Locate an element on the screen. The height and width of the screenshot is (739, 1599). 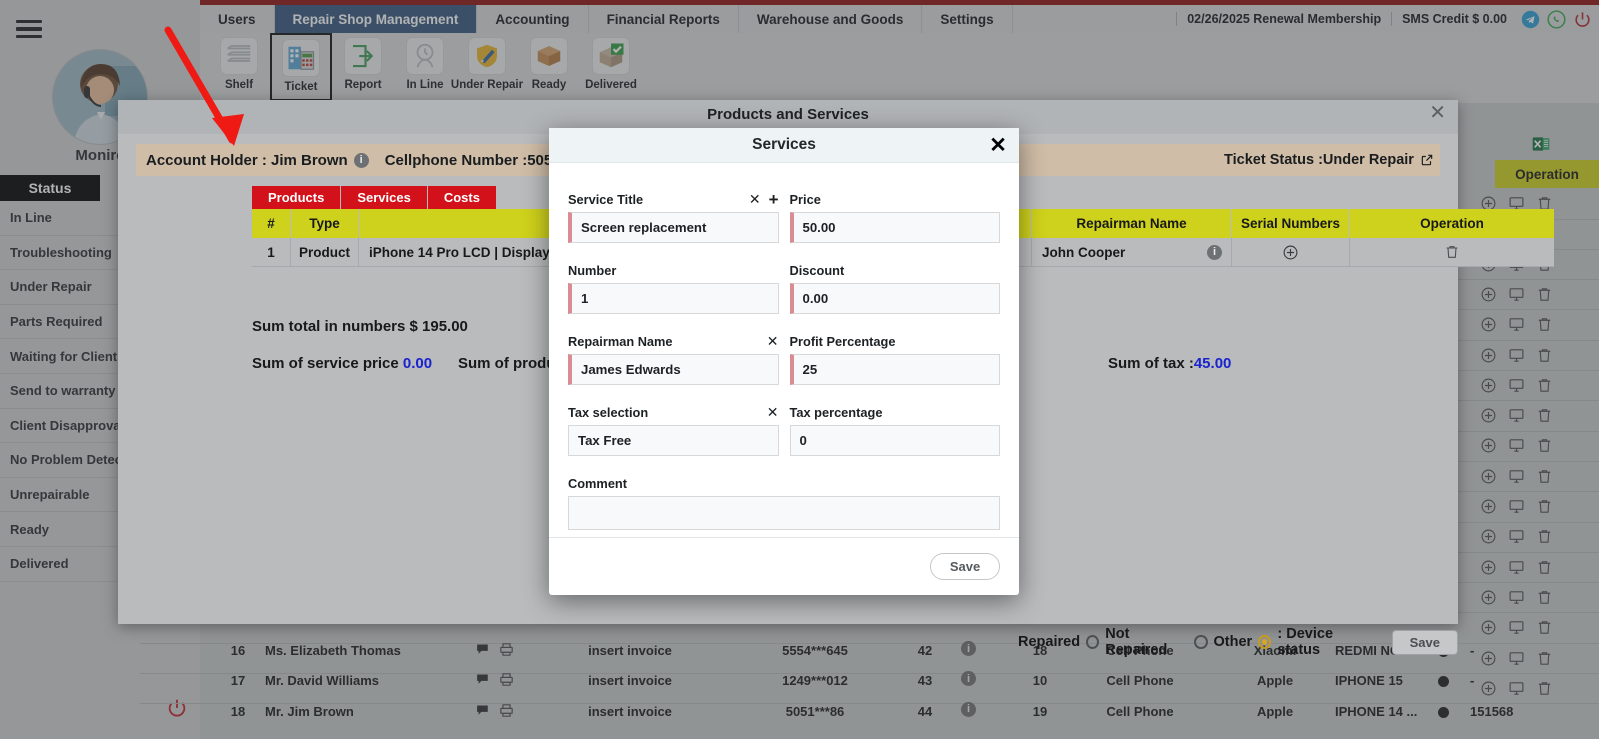
profit-percentage-input: 25 is located at coordinates (894, 369).